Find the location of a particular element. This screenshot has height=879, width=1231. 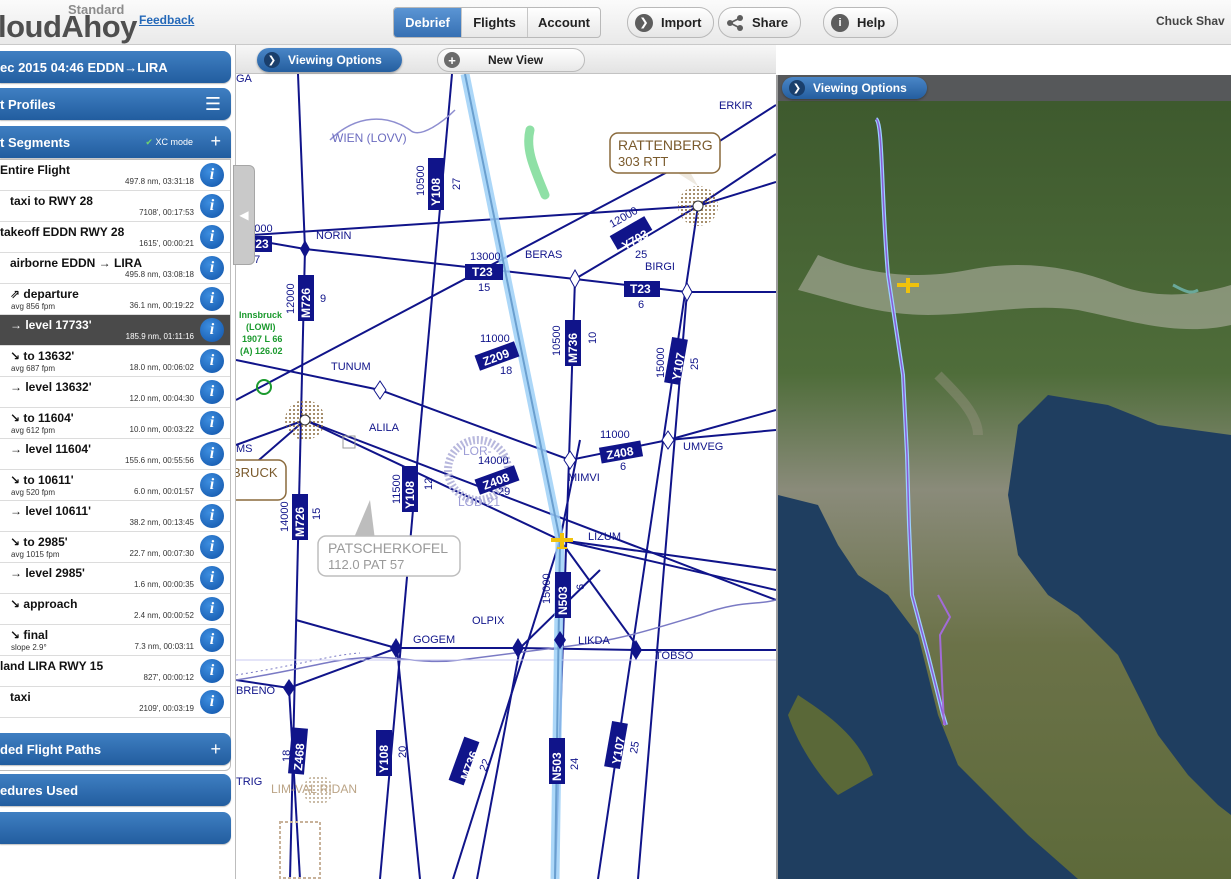

segment-label: ↘ approach is located at coordinates (44, 604).